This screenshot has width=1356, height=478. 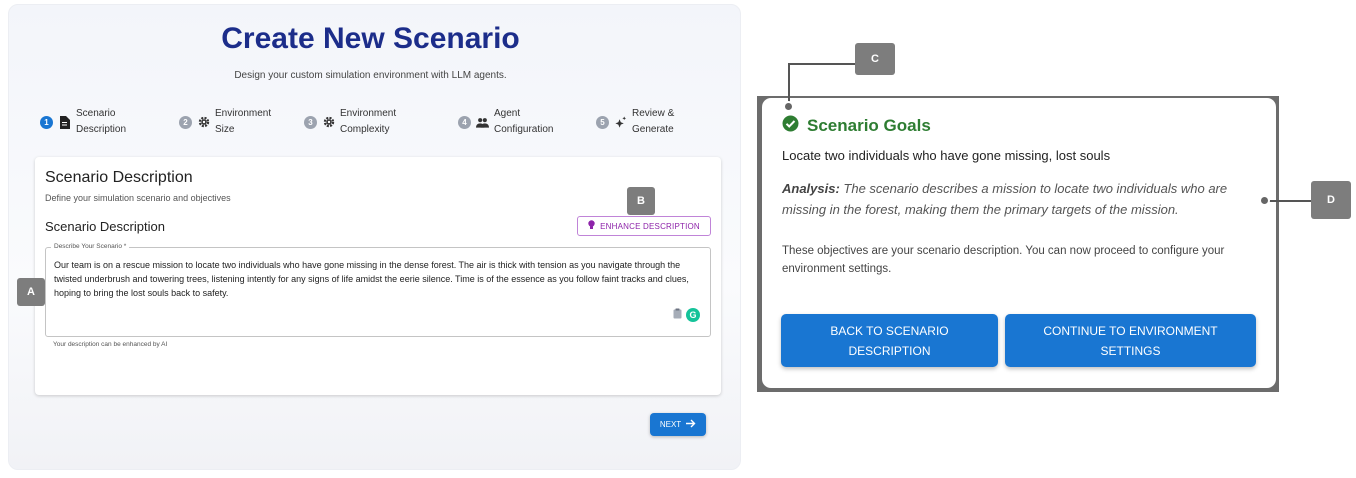 I want to click on step-number: 3, so click(x=310, y=122).